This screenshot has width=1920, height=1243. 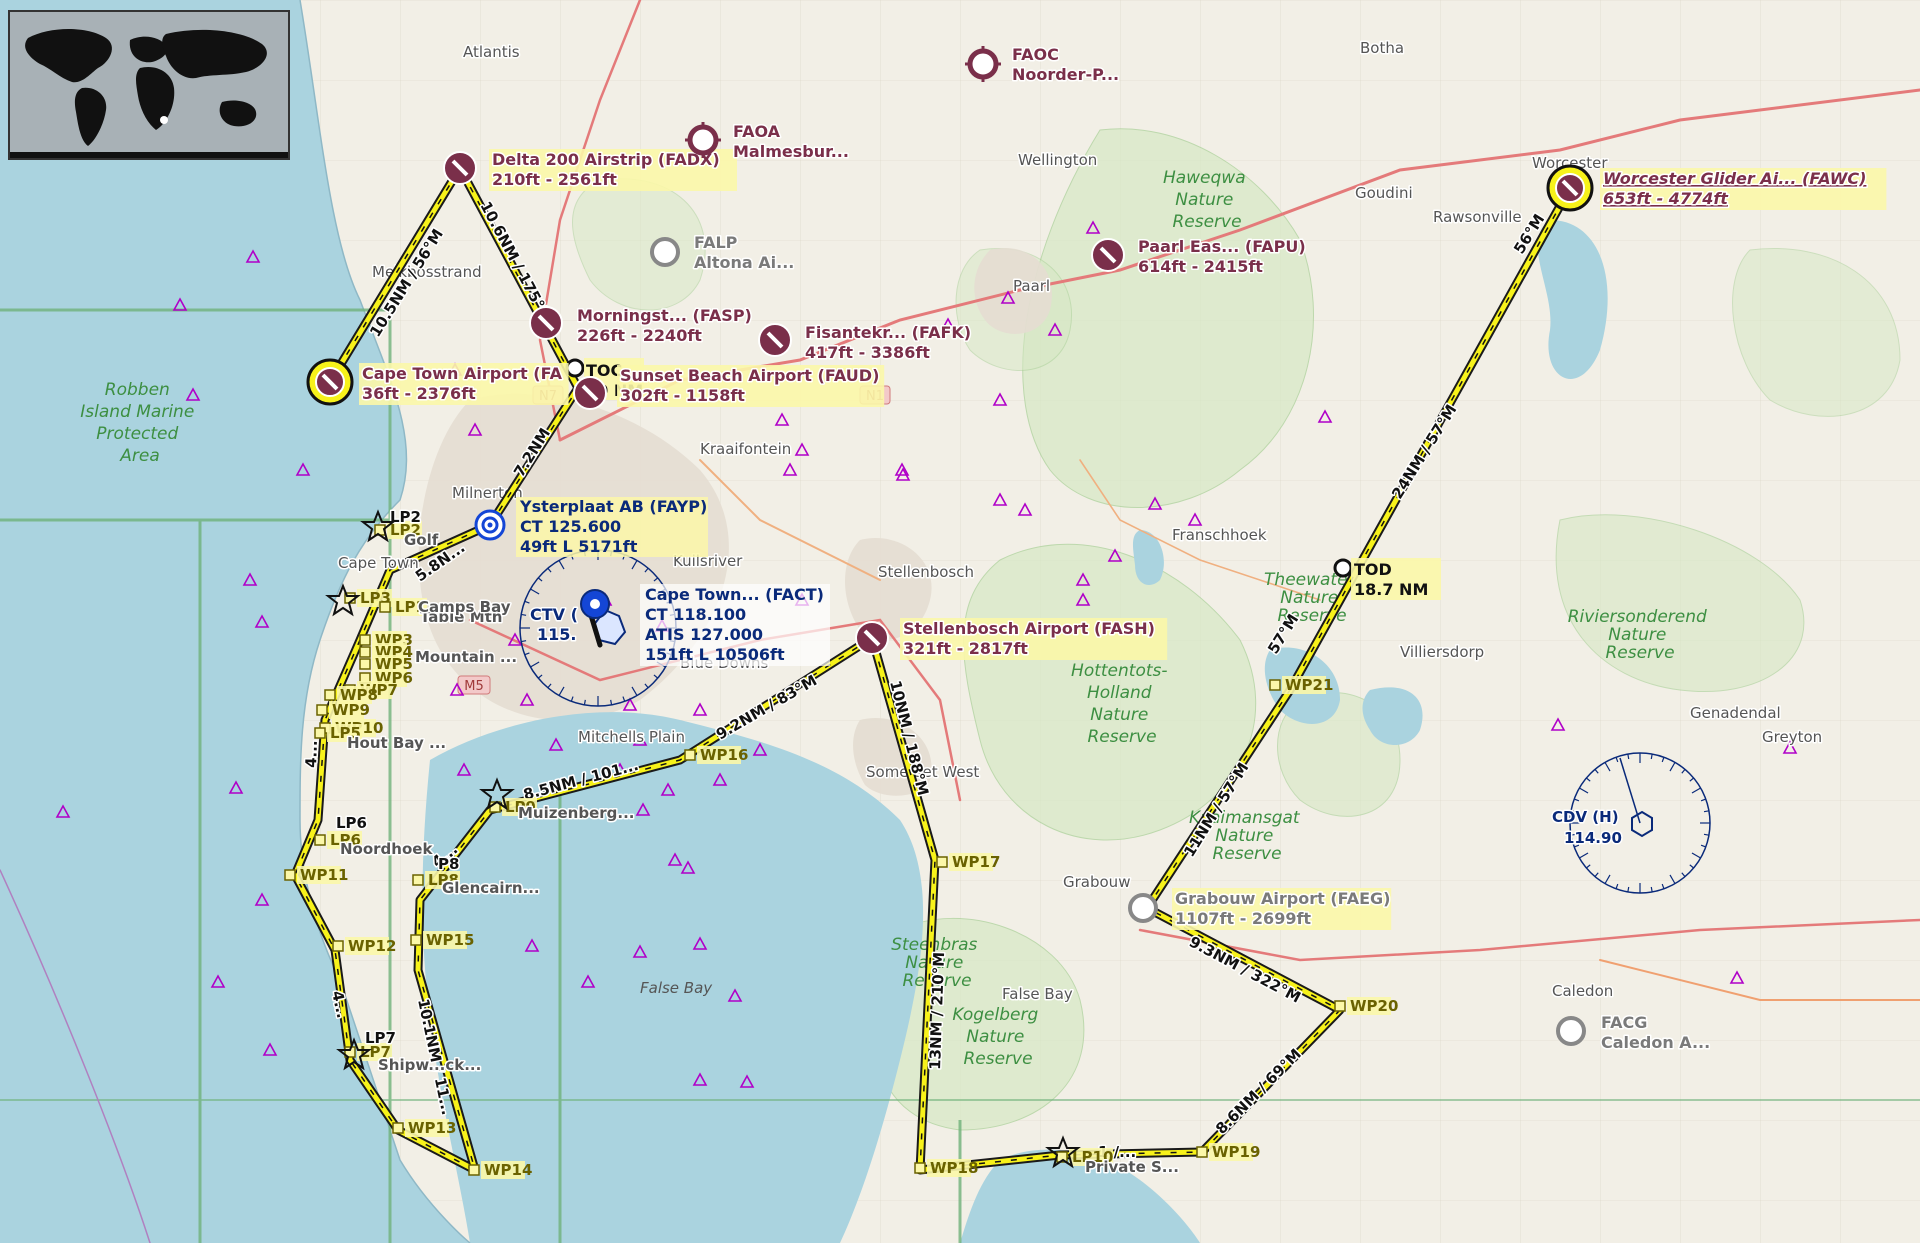 I want to click on place-camps-bay: Camps Bay, so click(x=464, y=607).